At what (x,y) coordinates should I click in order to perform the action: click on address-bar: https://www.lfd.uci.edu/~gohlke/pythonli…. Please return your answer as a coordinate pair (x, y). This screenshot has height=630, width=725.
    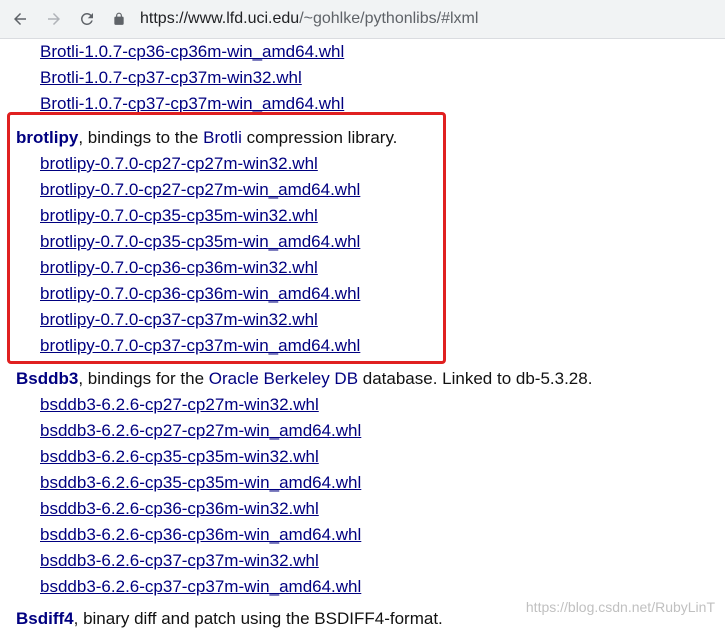
    Looking at the image, I should click on (415, 18).